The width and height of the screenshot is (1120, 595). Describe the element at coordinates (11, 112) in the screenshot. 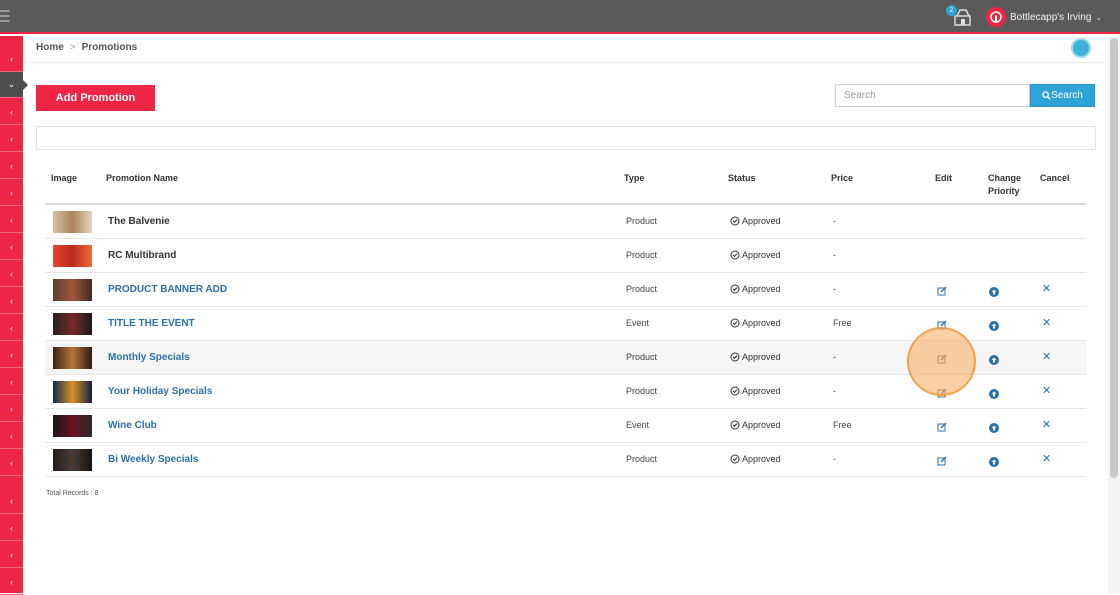

I see `sidebar-item-3: ‹` at that location.